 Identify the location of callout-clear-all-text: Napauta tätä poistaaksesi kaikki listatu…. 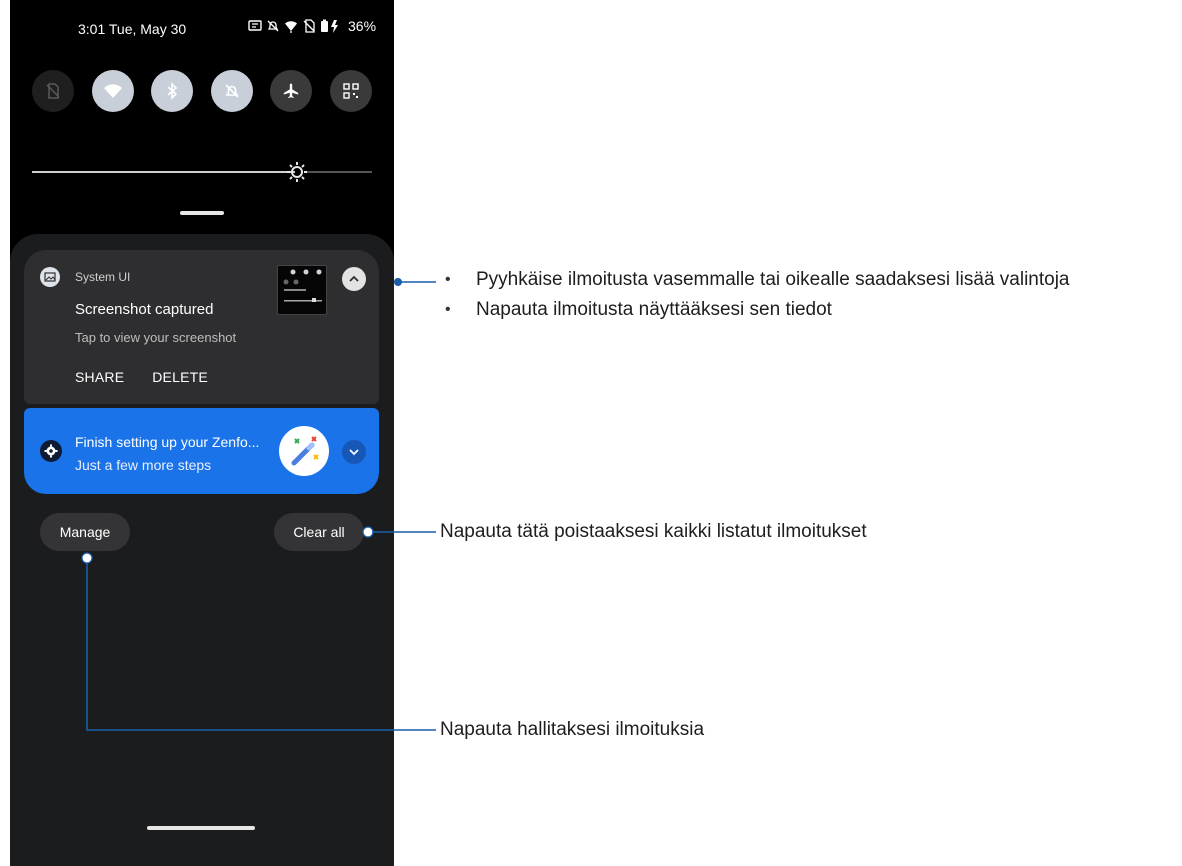
(653, 531).